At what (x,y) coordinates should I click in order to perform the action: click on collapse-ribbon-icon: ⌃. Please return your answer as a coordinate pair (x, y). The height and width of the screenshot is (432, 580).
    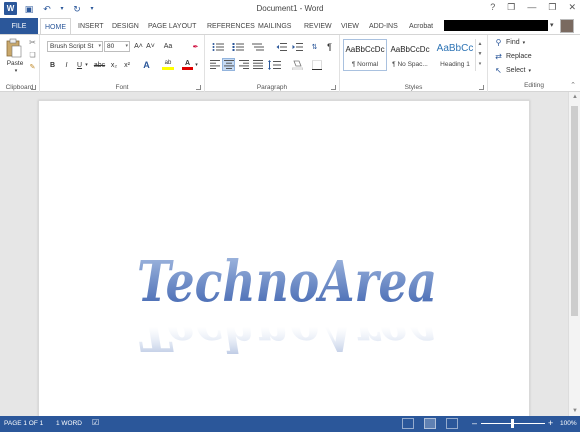
    Looking at the image, I should click on (573, 85).